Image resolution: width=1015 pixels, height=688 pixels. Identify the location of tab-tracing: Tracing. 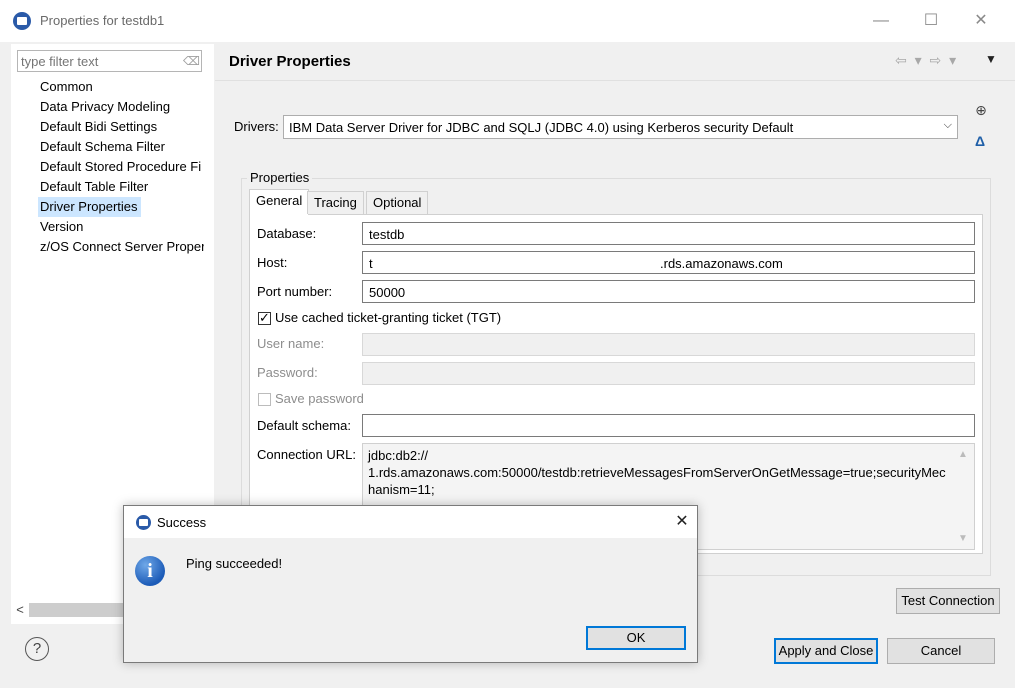
(335, 202).